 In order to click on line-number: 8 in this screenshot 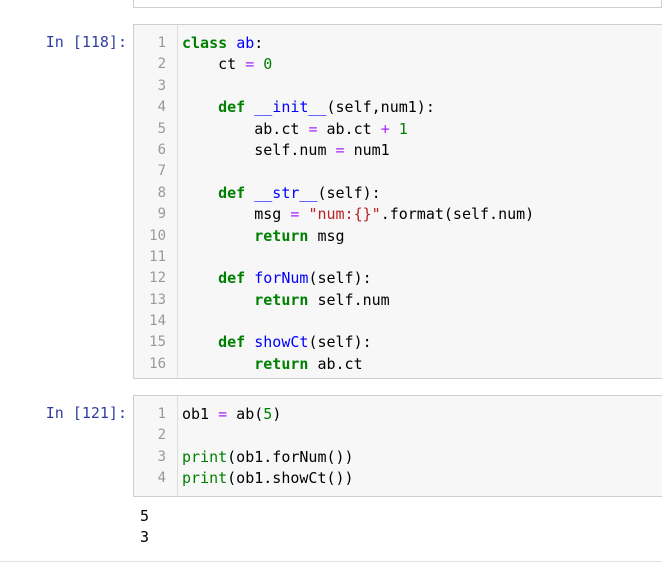, I will do `click(161, 192)`.